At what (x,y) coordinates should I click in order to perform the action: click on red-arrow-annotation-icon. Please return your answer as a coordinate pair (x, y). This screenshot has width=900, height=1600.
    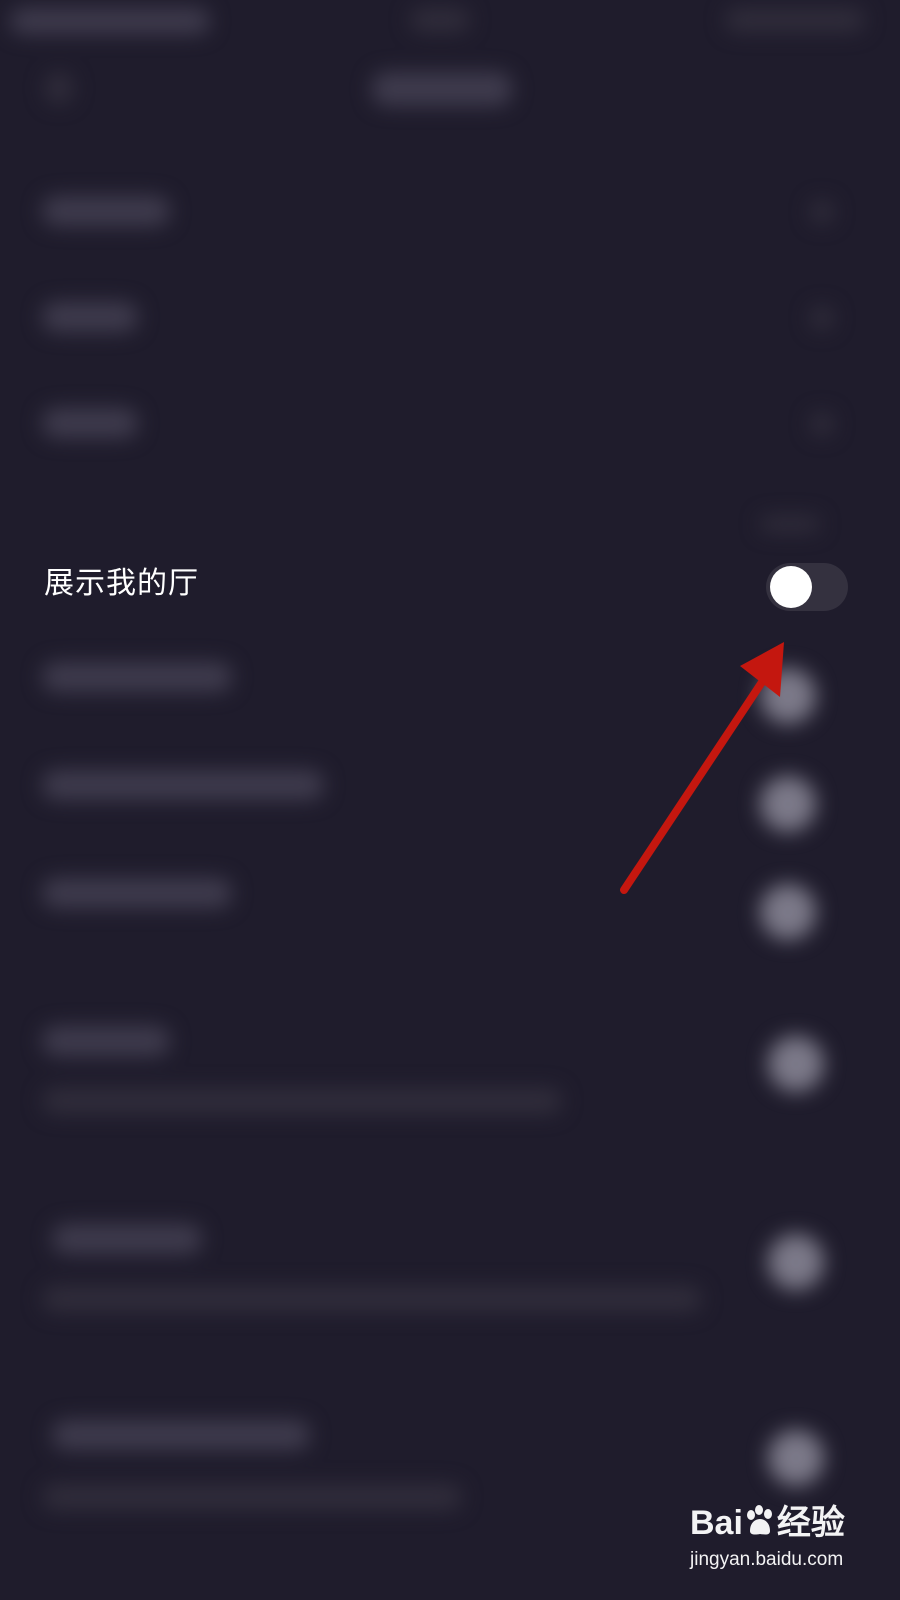
    Looking at the image, I should click on (702, 768).